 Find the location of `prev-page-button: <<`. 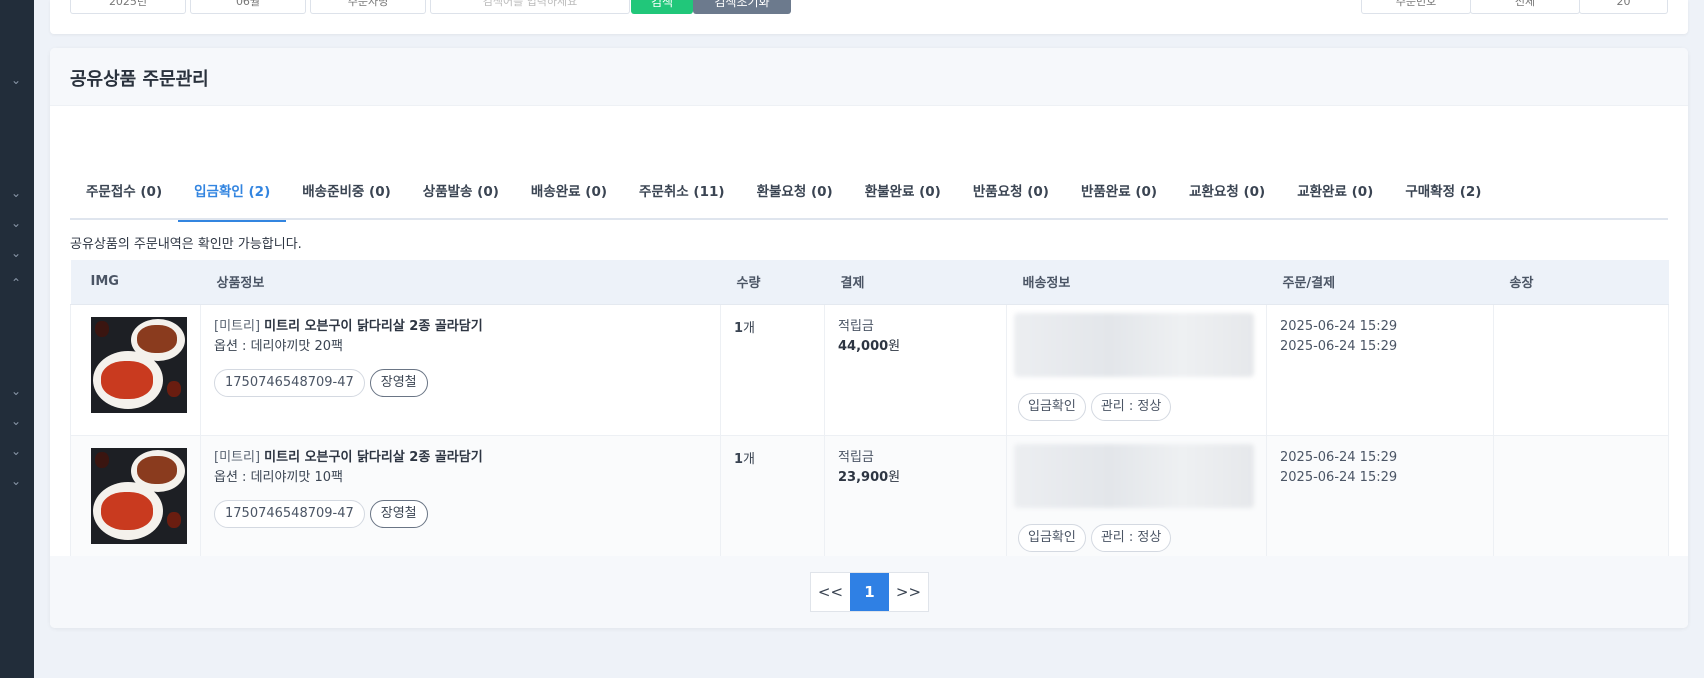

prev-page-button: << is located at coordinates (830, 592).